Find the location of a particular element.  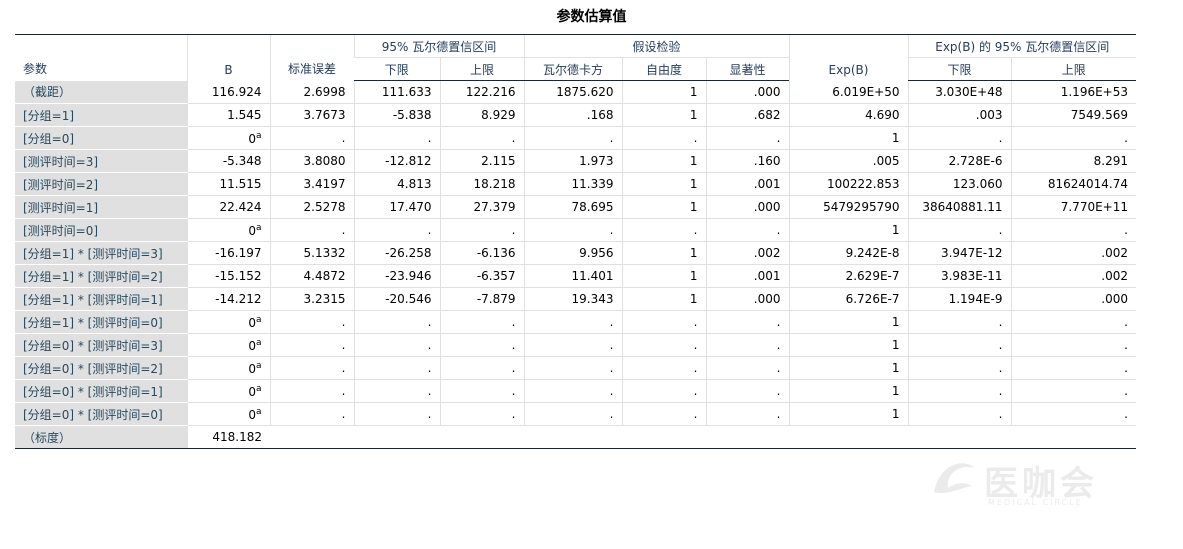

cell-sig: .002 is located at coordinates (747, 253).